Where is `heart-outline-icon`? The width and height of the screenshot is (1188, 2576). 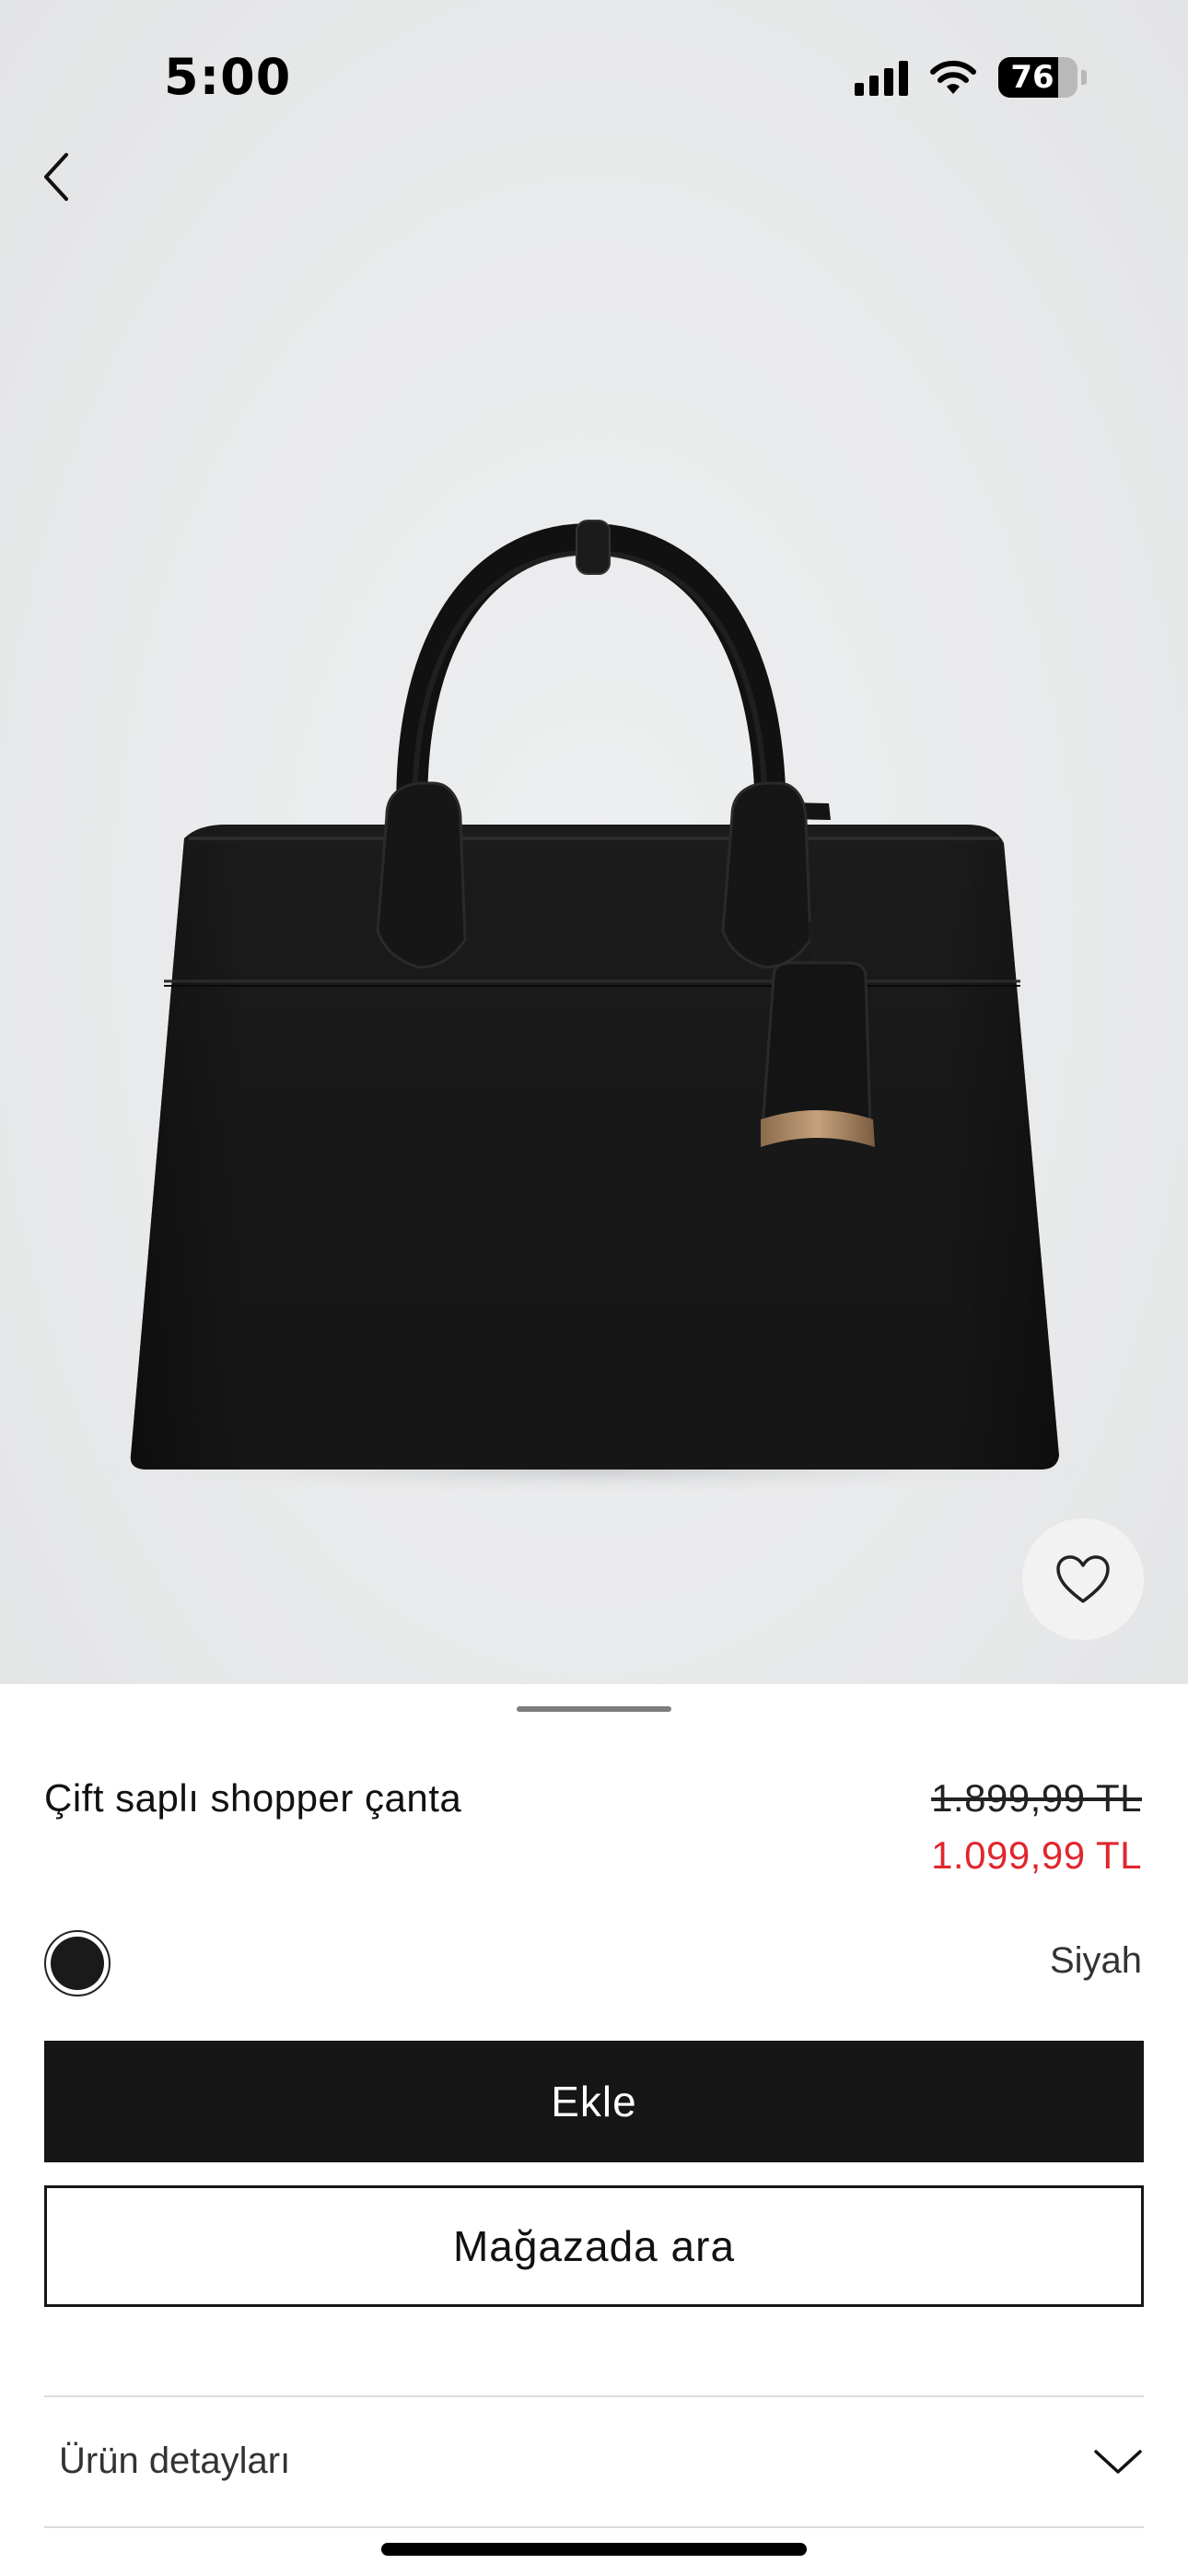 heart-outline-icon is located at coordinates (1083, 1579).